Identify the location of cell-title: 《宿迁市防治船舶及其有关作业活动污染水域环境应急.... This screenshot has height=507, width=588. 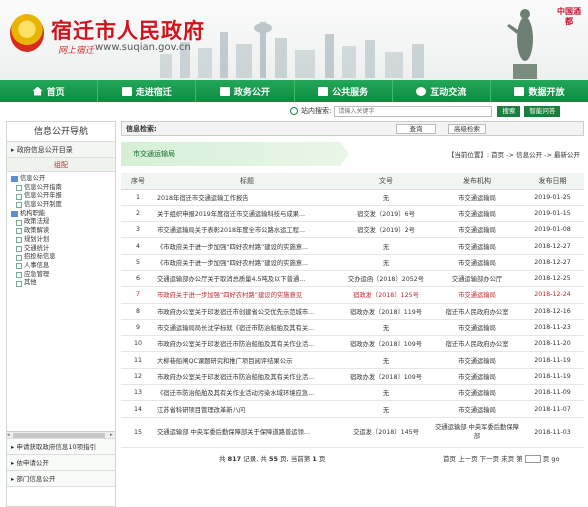
(247, 393).